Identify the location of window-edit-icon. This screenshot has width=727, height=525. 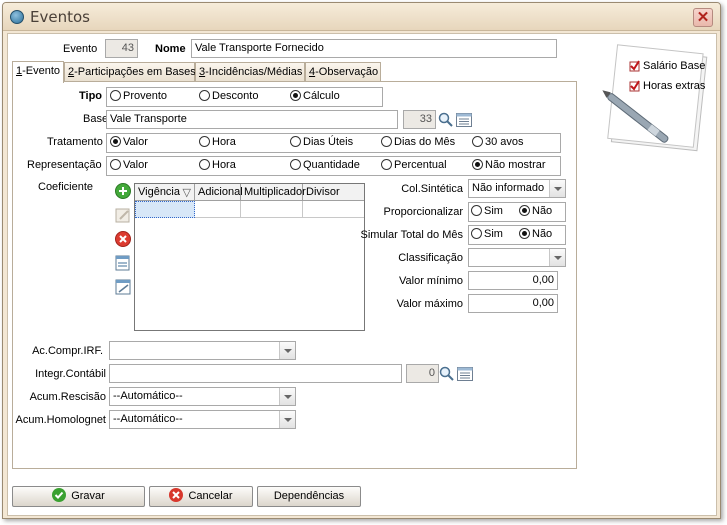
(123, 287).